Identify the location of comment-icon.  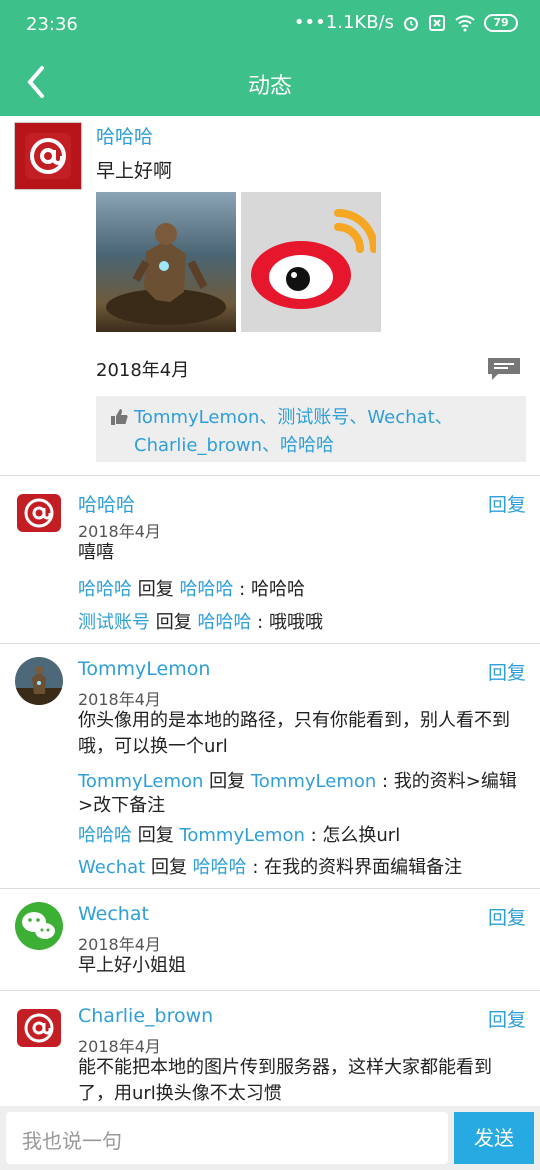
(504, 369).